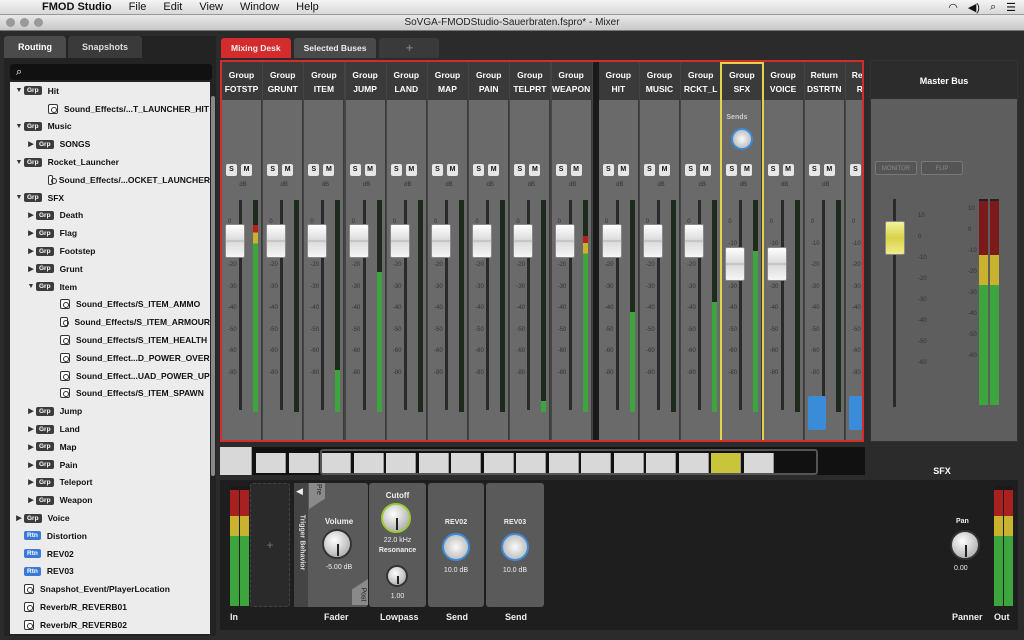 This screenshot has height=640, width=1024. I want to click on volume-knob, so click(337, 544).